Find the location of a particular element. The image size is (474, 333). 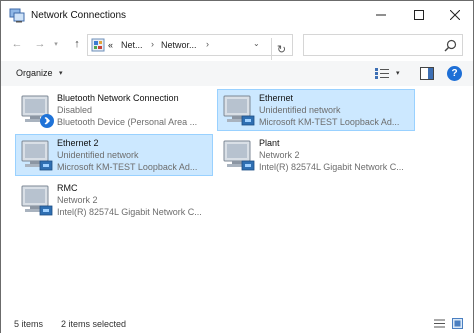

search-icon is located at coordinates (450, 45).